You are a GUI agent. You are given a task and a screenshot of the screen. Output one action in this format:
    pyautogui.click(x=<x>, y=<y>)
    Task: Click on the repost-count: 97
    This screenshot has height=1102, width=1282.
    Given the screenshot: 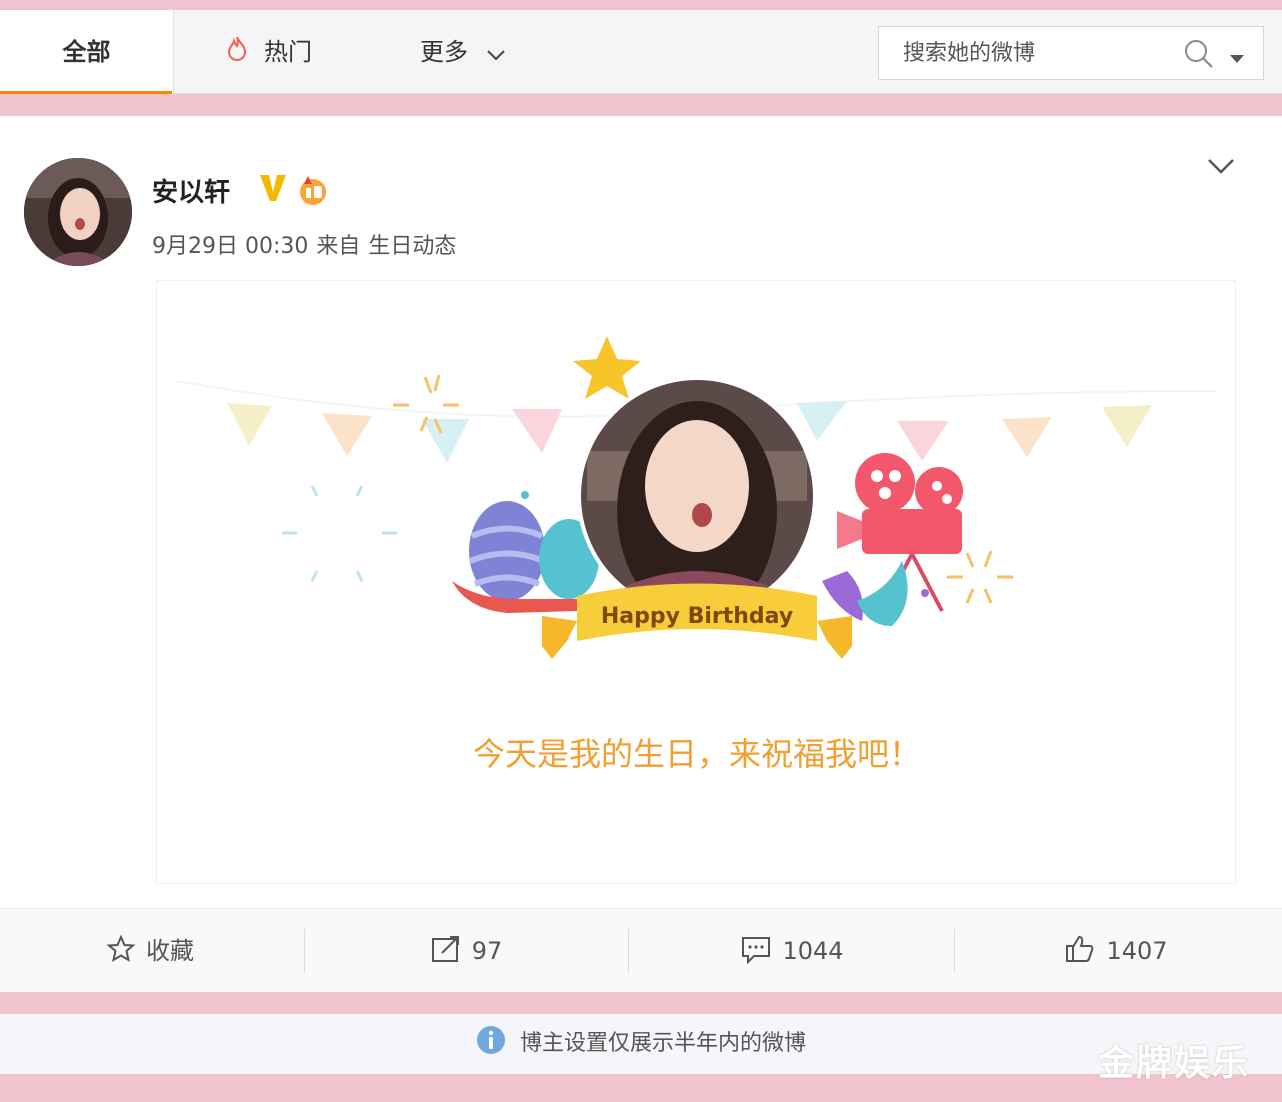 What is the action you would take?
    pyautogui.click(x=487, y=951)
    